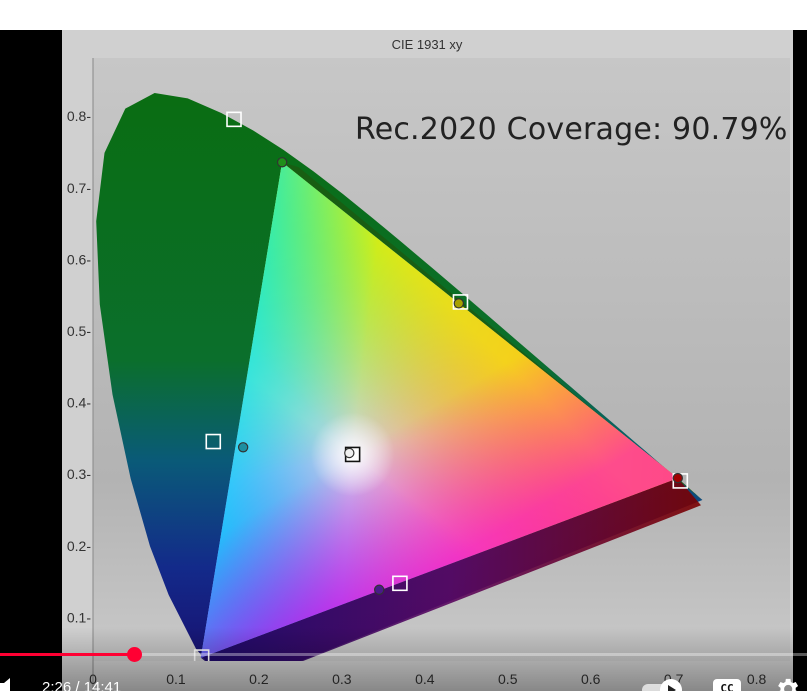 This screenshot has width=807, height=691. What do you see at coordinates (79, 188) in the screenshot?
I see `y-tick-label: 0.7-` at bounding box center [79, 188].